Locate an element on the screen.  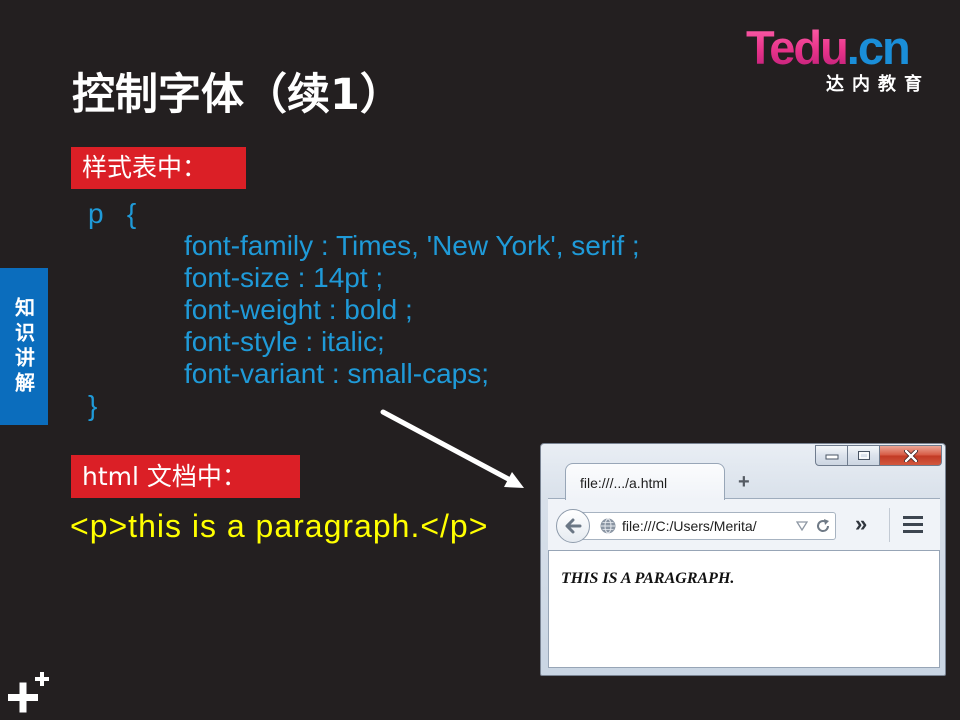
close-icon is located at coordinates (910, 455).